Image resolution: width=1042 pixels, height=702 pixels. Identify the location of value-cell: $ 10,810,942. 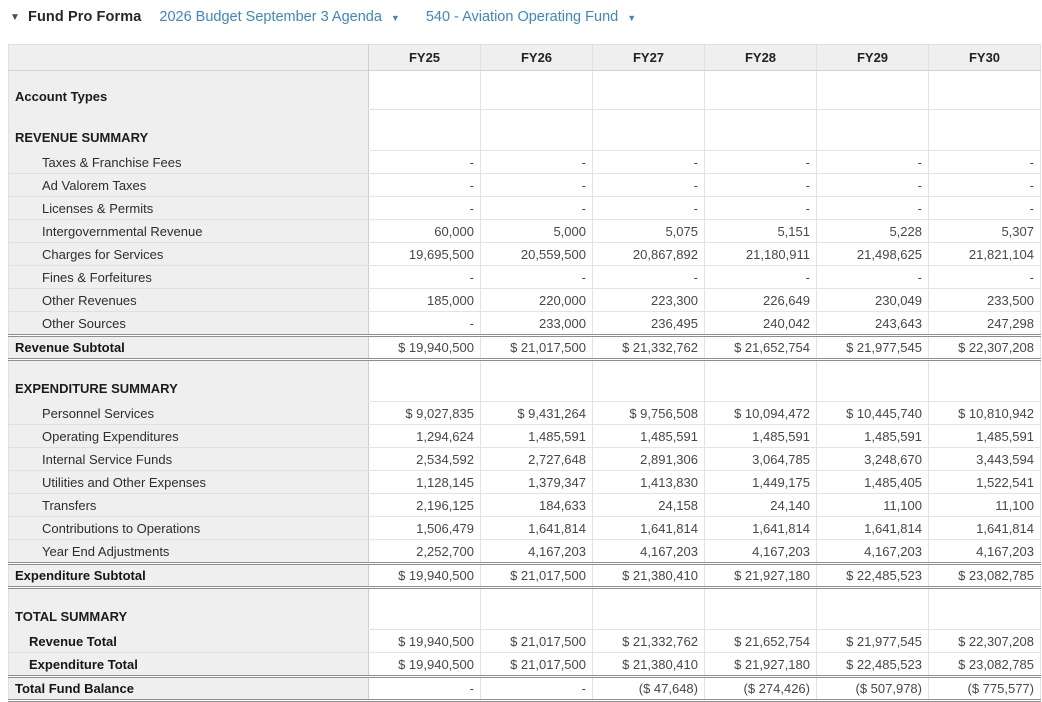
(984, 413).